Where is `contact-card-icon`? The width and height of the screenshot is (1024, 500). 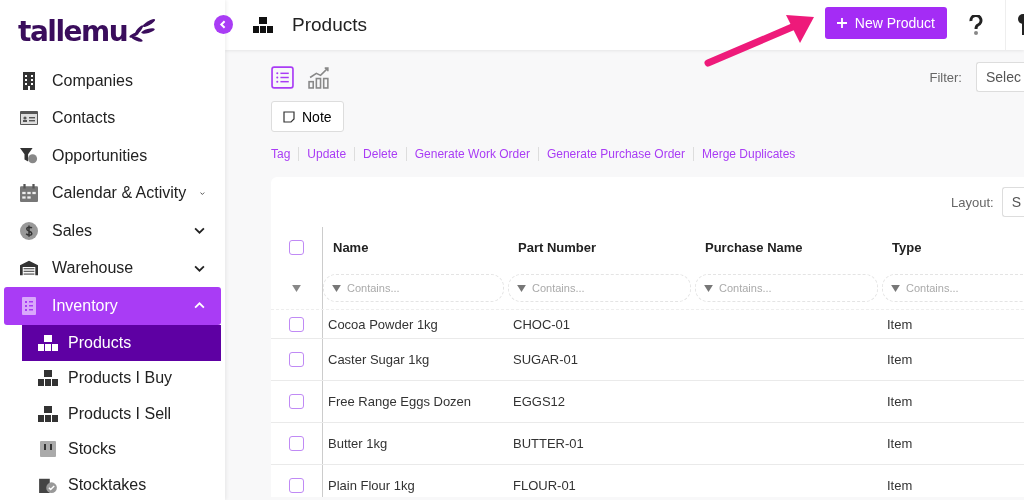
contact-card-icon is located at coordinates (29, 118).